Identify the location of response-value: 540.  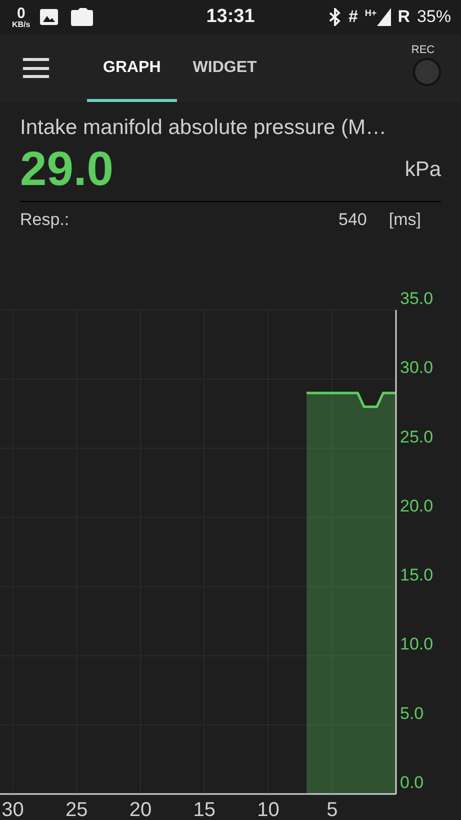
(352, 220).